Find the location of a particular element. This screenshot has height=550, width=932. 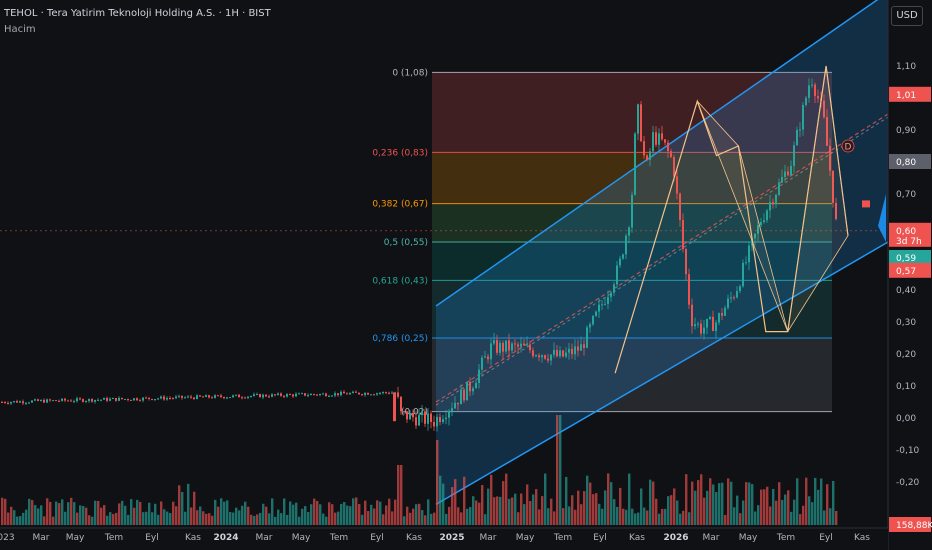

currency-button: USD is located at coordinates (907, 16).